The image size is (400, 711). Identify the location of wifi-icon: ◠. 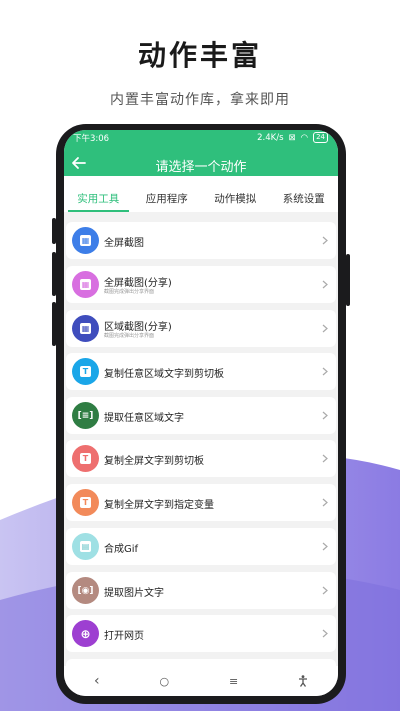
(304, 137).